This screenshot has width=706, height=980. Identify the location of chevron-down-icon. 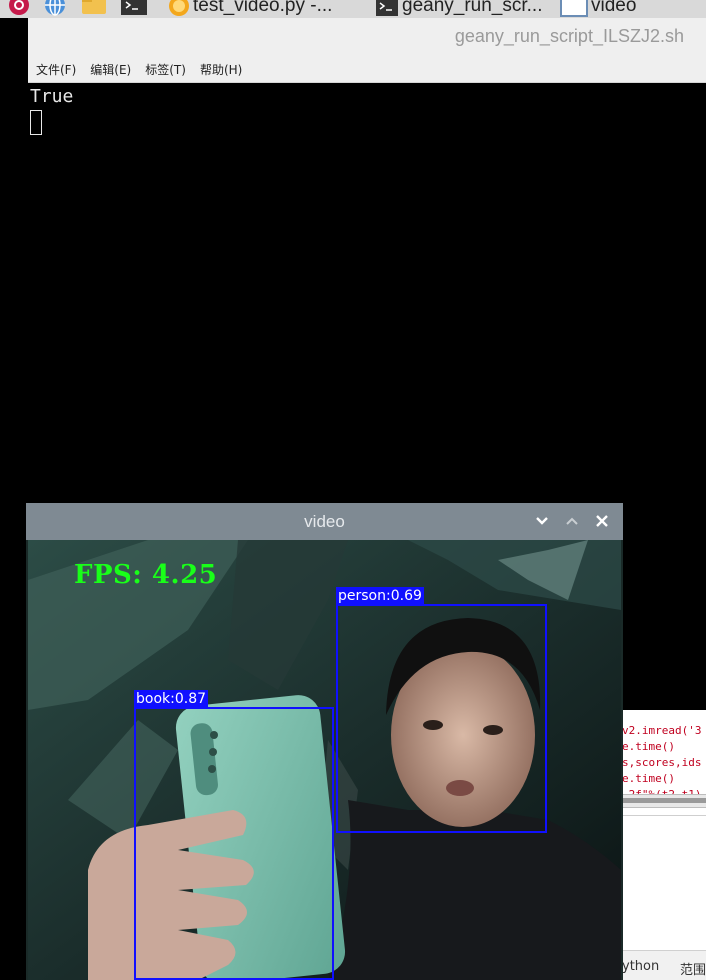
(542, 521).